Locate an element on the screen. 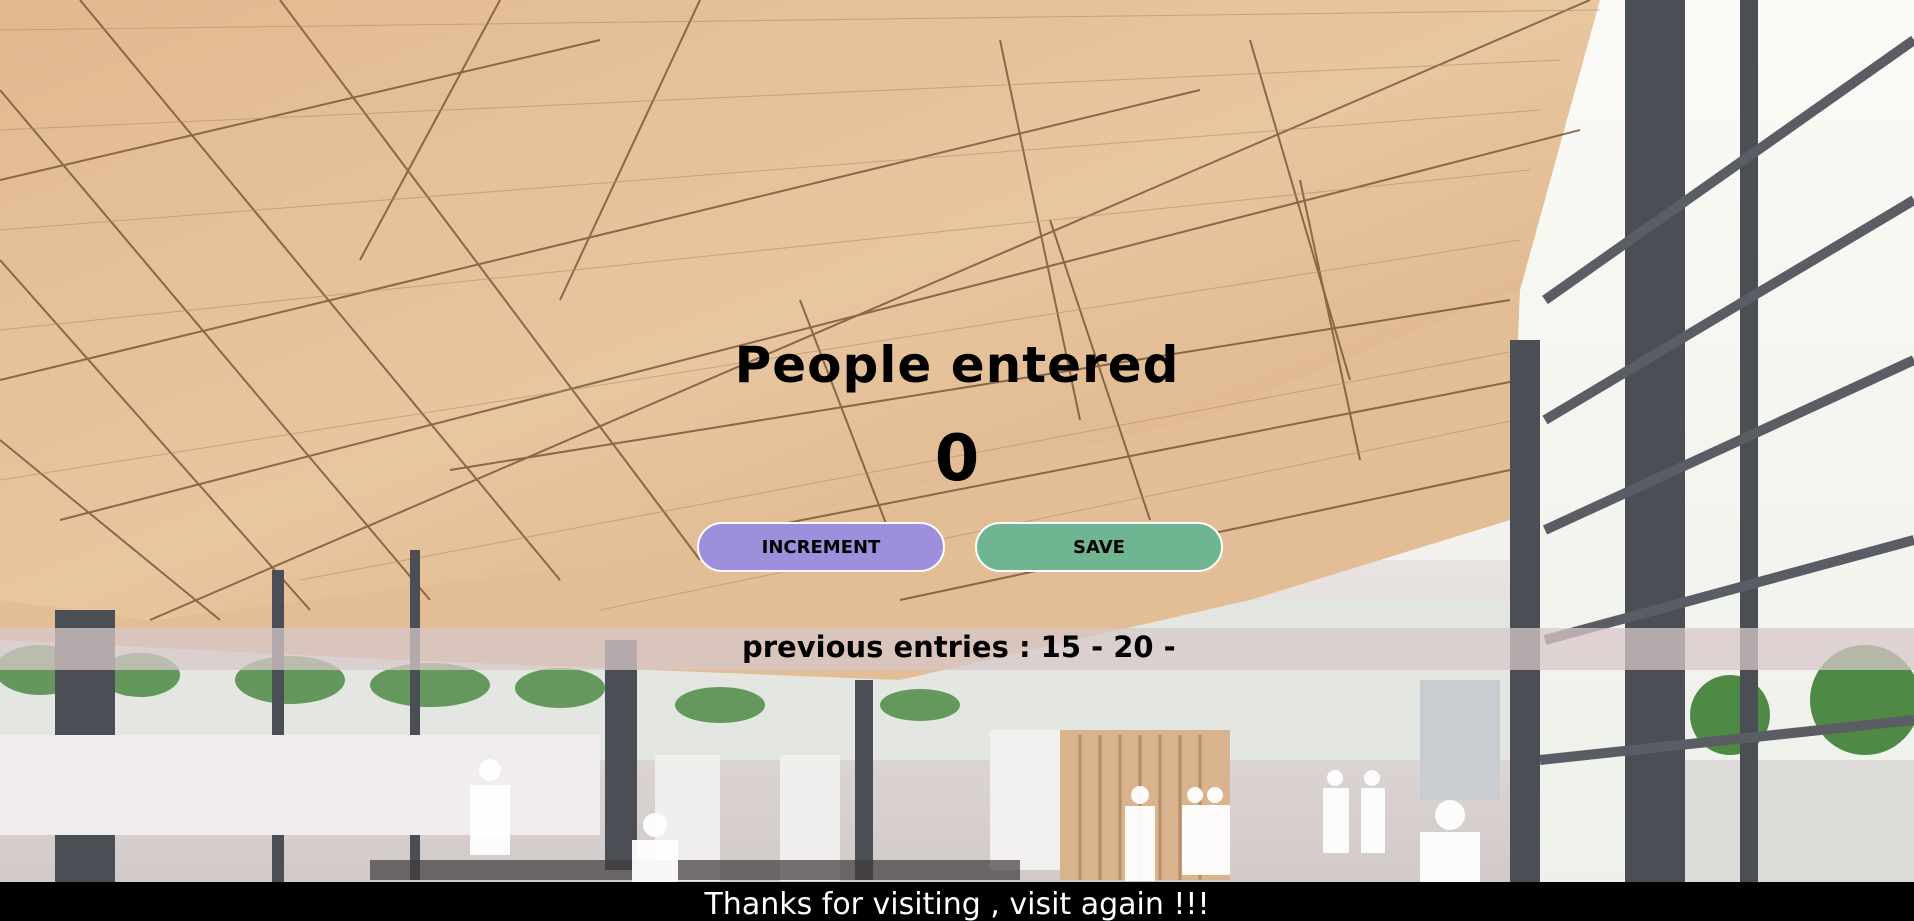 The width and height of the screenshot is (1914, 921). people-count: 0 is located at coordinates (957, 459).